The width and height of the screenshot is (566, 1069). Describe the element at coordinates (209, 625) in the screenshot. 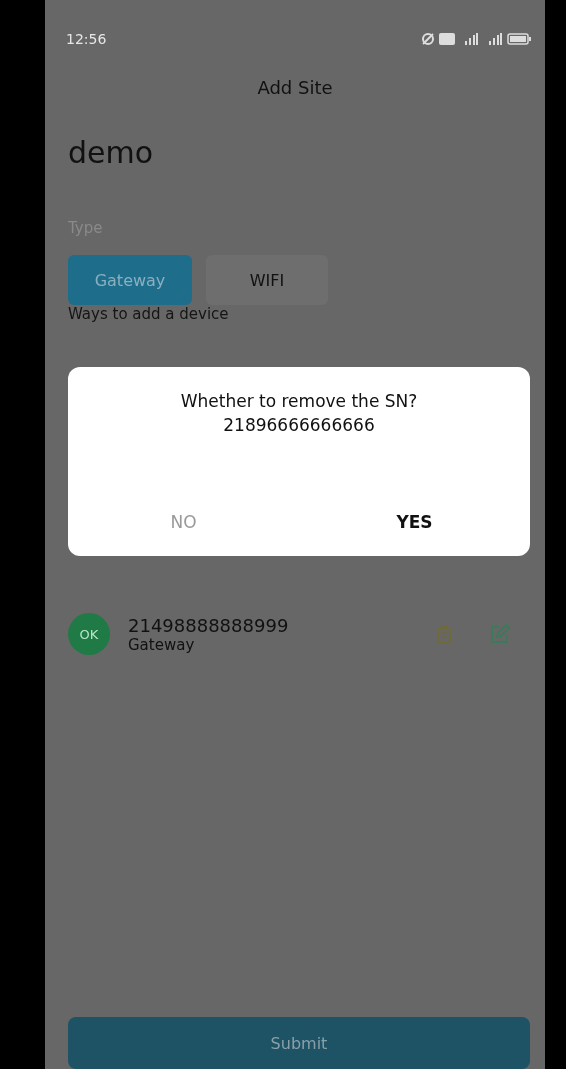

I see `device-serial: 21498888888999` at that location.